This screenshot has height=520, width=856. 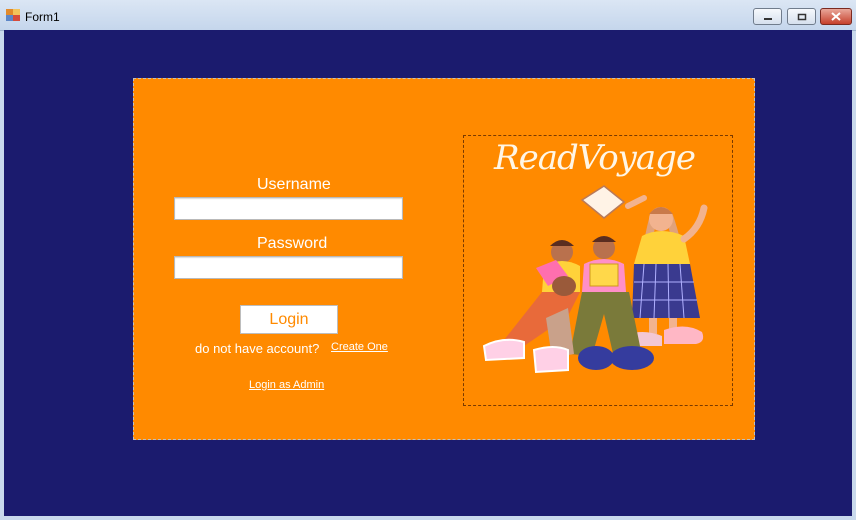 I want to click on close-button, so click(x=836, y=16).